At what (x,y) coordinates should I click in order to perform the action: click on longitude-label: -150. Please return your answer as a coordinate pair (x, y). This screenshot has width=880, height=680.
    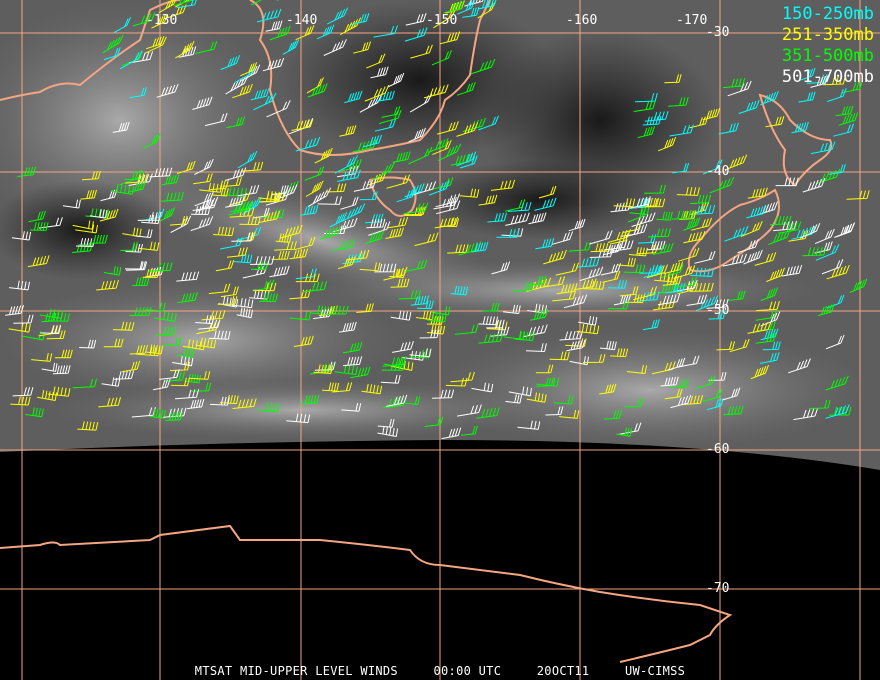
    Looking at the image, I should click on (442, 20).